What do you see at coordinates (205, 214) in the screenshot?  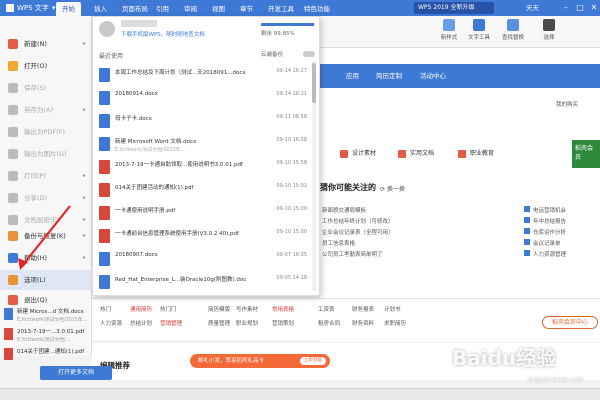 I see `recent-file-row: 一卡通使用说明手册.pdf 09-10 15:00` at bounding box center [205, 214].